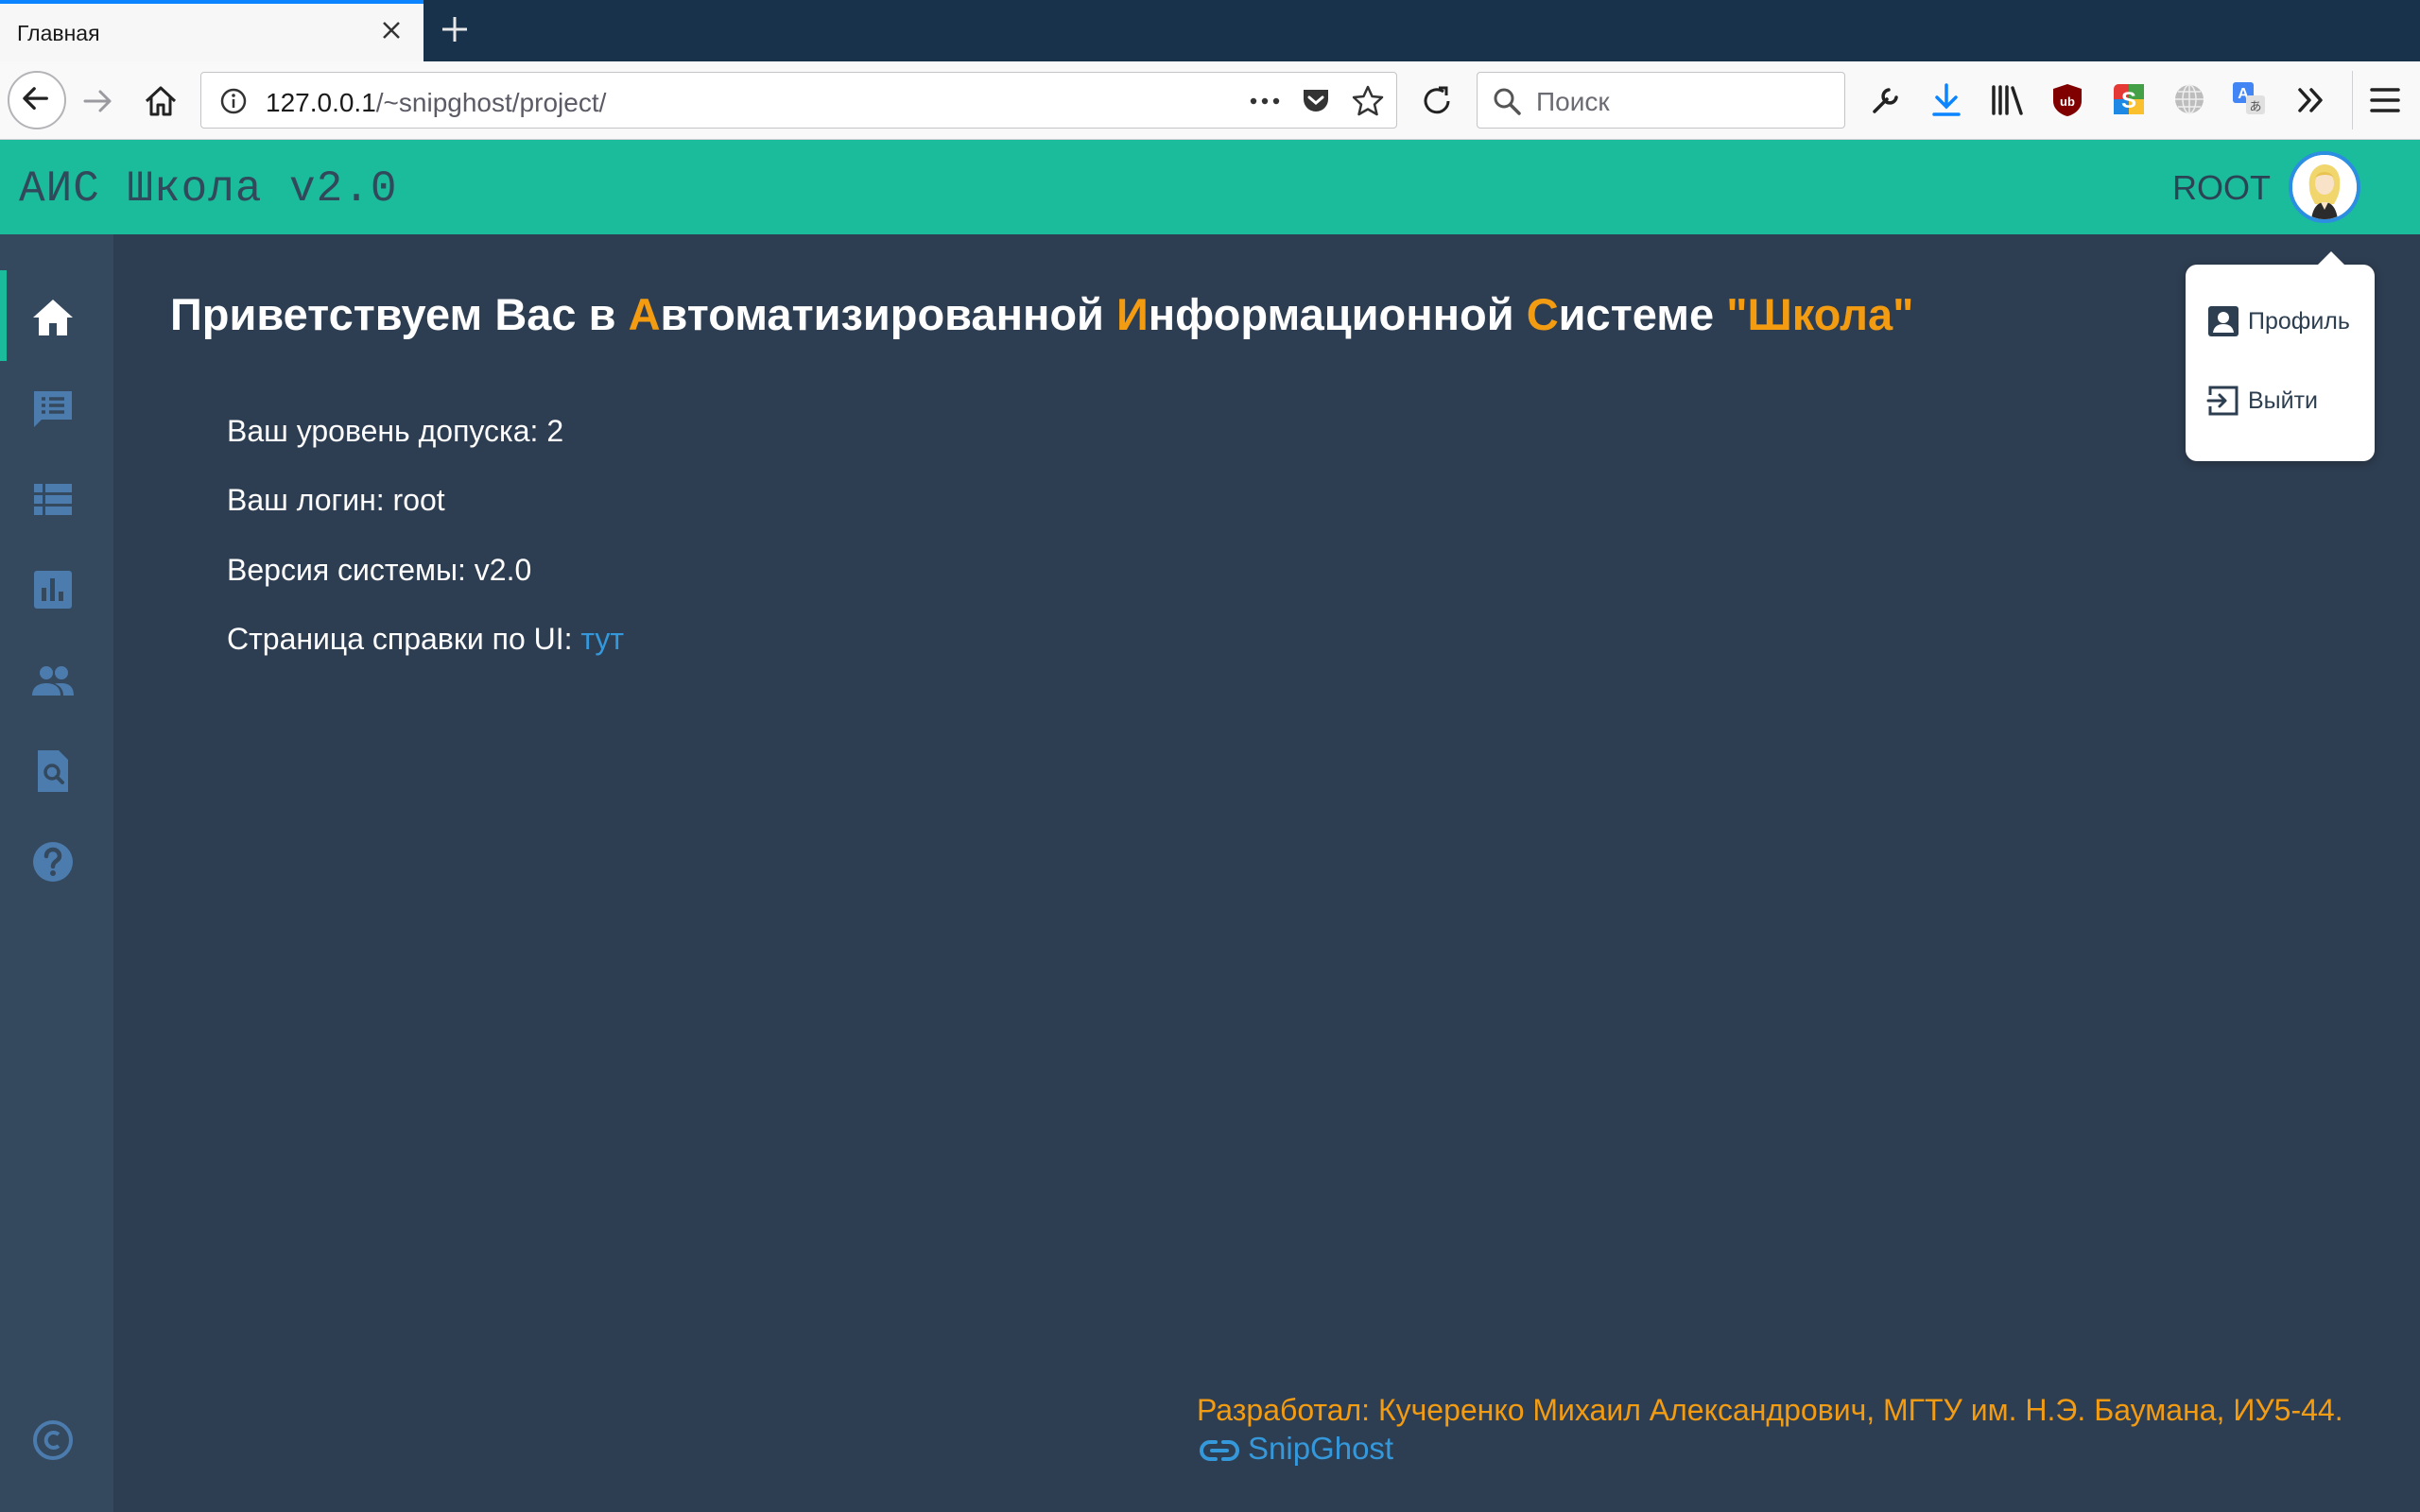 Image resolution: width=2420 pixels, height=1512 pixels. What do you see at coordinates (379, 570) in the screenshot?
I see `version-info: Версия системы: v2.0` at bounding box center [379, 570].